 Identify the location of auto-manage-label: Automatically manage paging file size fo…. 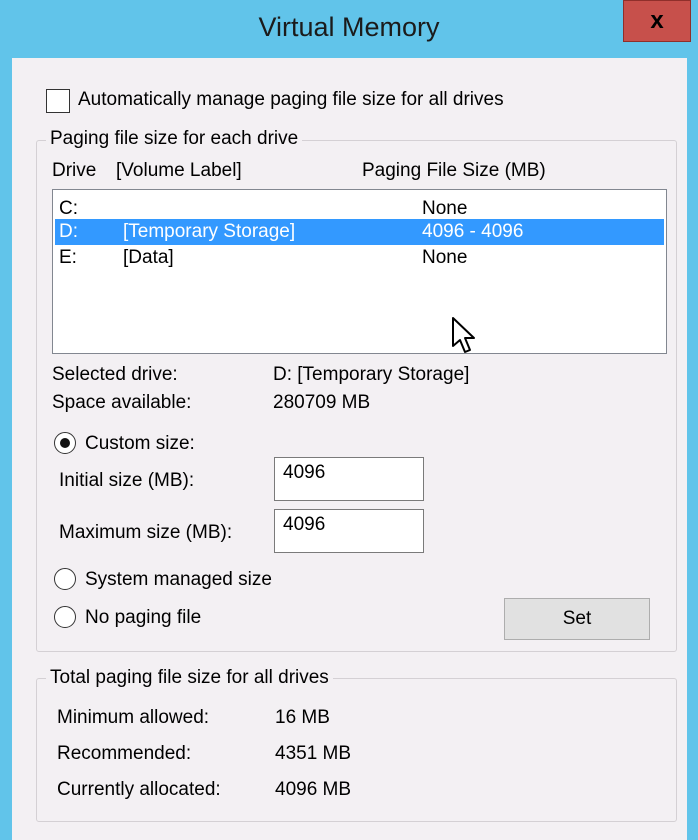
(291, 100).